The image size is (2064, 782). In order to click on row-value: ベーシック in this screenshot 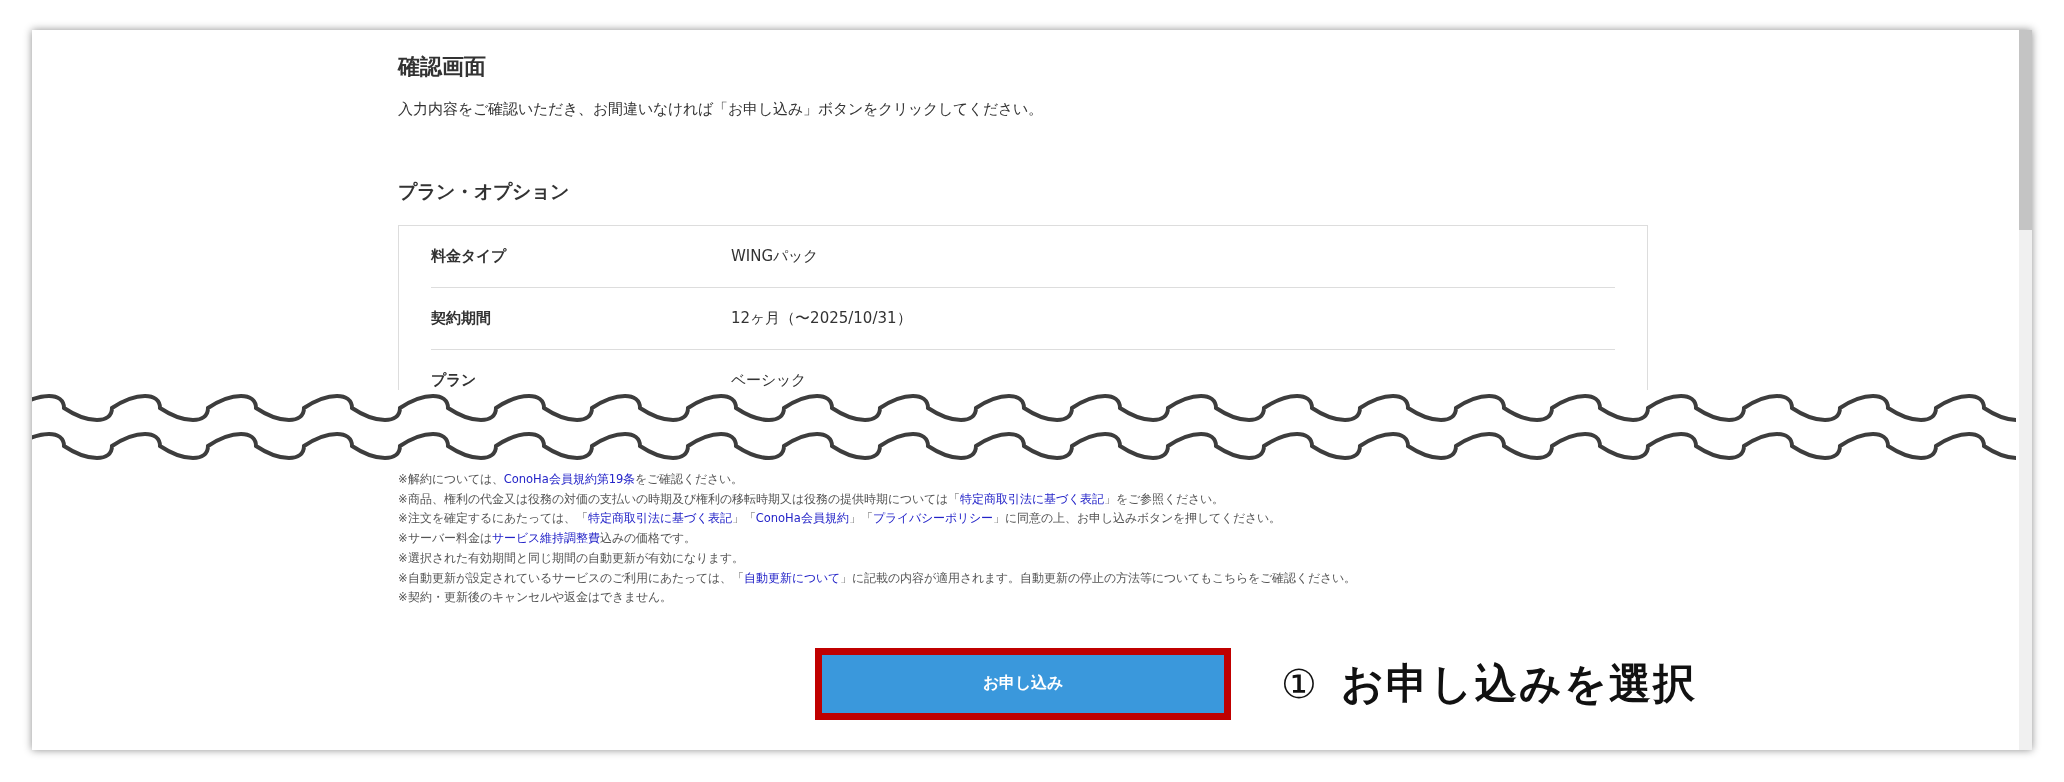, I will do `click(768, 380)`.